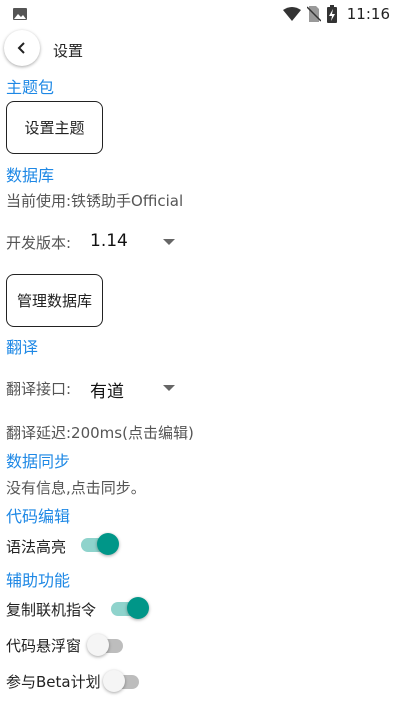 The width and height of the screenshot is (400, 711). I want to click on beta-toggle, so click(122, 681).